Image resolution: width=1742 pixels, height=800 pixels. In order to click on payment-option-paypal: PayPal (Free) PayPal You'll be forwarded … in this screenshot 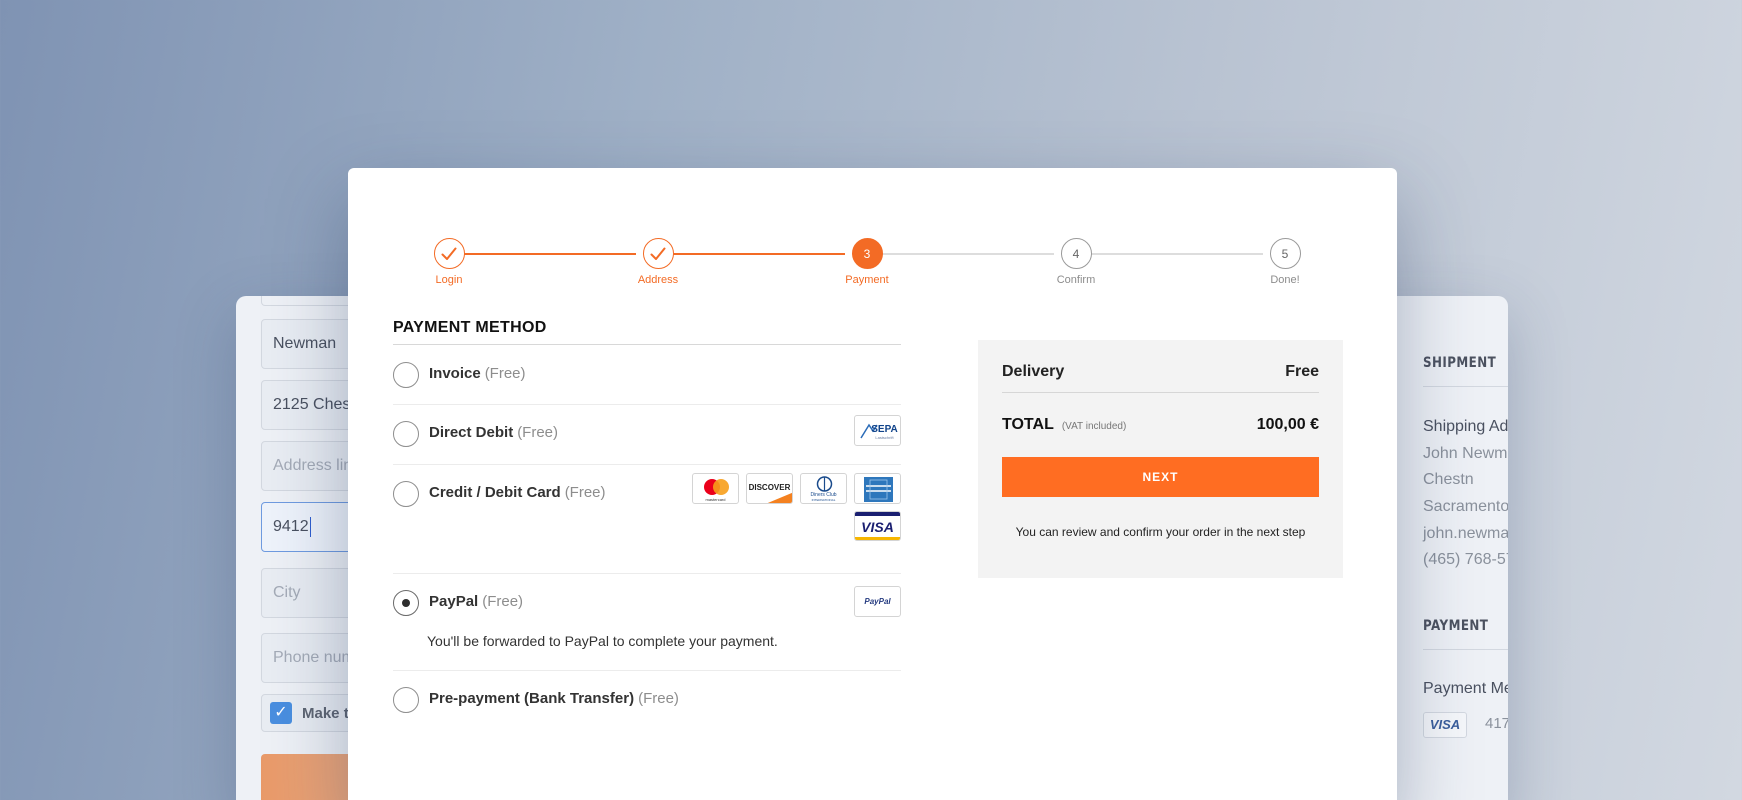, I will do `click(647, 624)`.